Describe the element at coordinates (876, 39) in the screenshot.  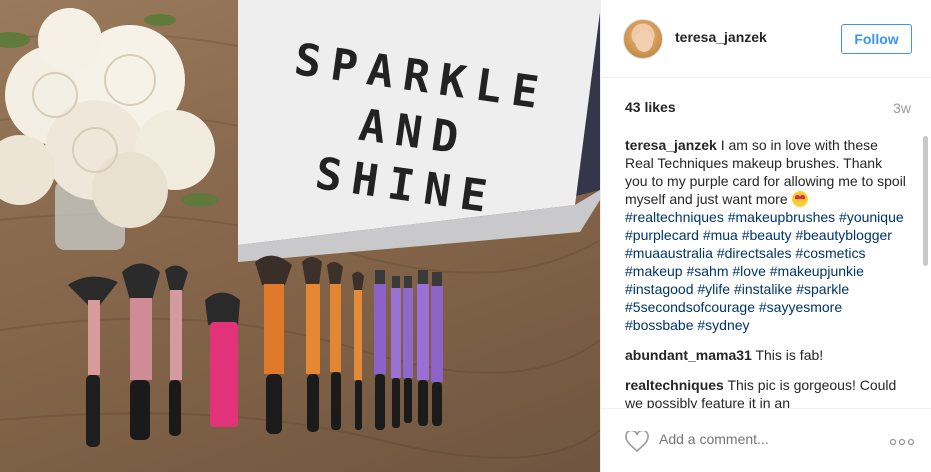
I see `follow-button: Follow` at that location.